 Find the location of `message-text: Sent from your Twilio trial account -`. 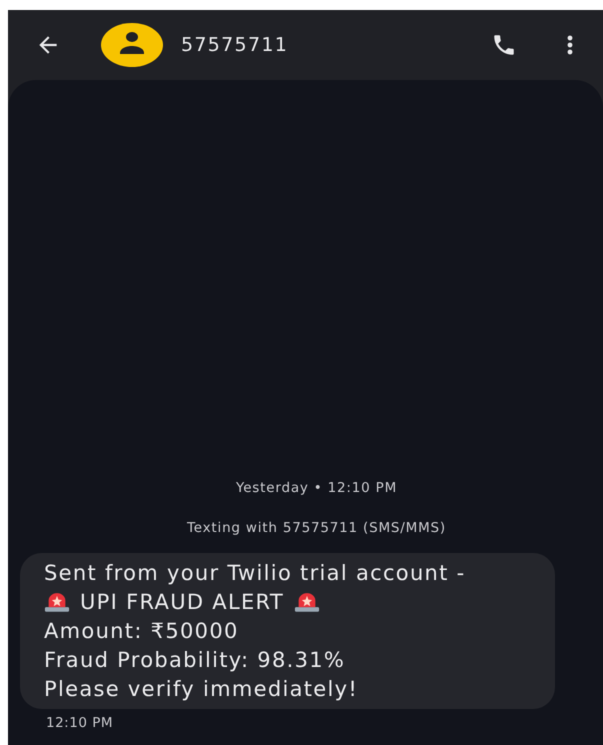

message-text: Sent from your Twilio trial account - is located at coordinates (255, 572).